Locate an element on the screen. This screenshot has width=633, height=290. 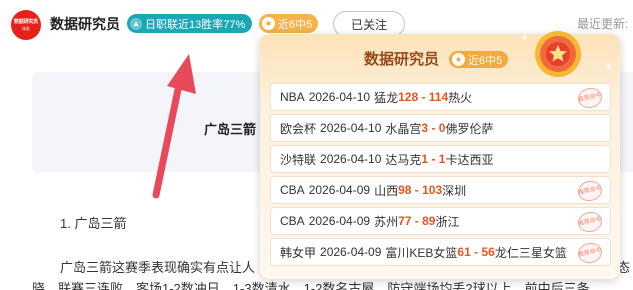
match-away-team: 热火 is located at coordinates (460, 97).